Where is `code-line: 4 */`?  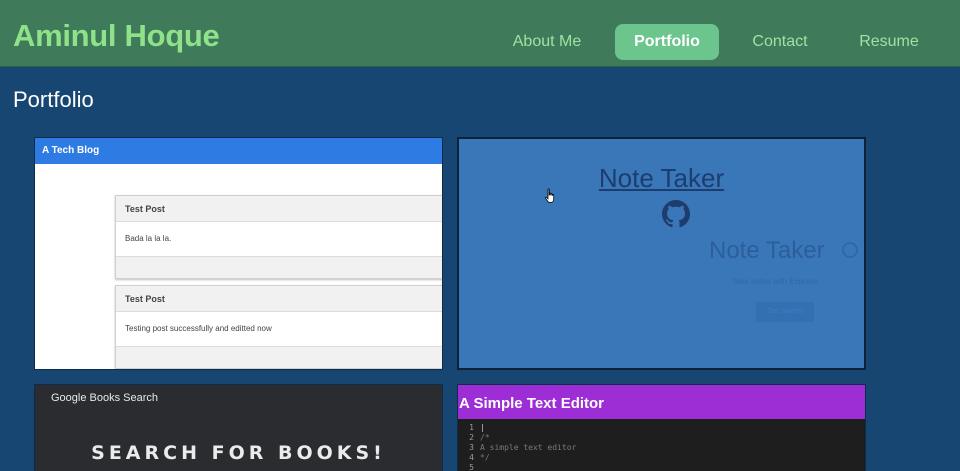
code-line: 4 */ is located at coordinates (661, 458).